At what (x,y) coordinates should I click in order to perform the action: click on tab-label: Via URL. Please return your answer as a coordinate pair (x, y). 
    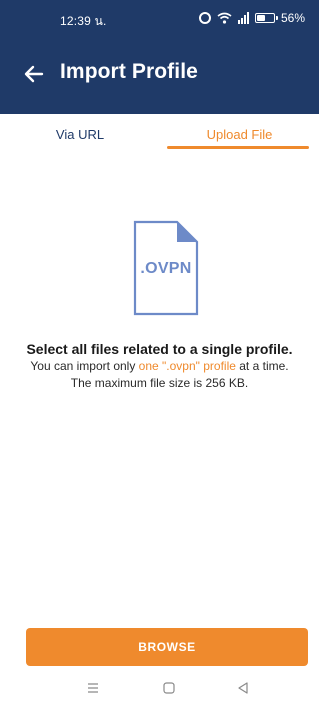
    Looking at the image, I should click on (80, 134).